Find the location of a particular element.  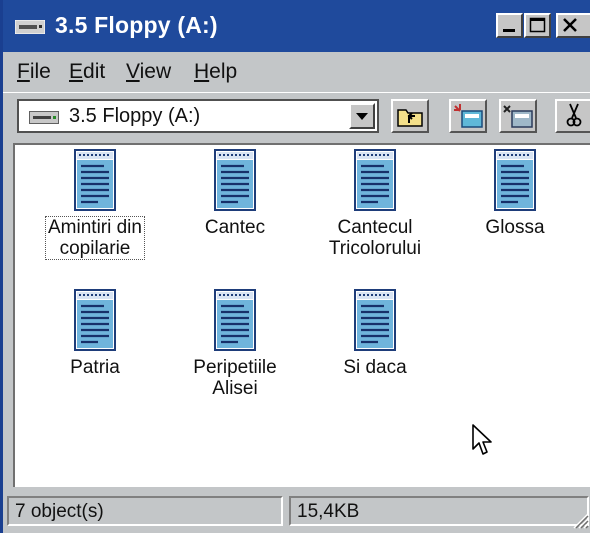

file-label: Glossa is located at coordinates (514, 227).